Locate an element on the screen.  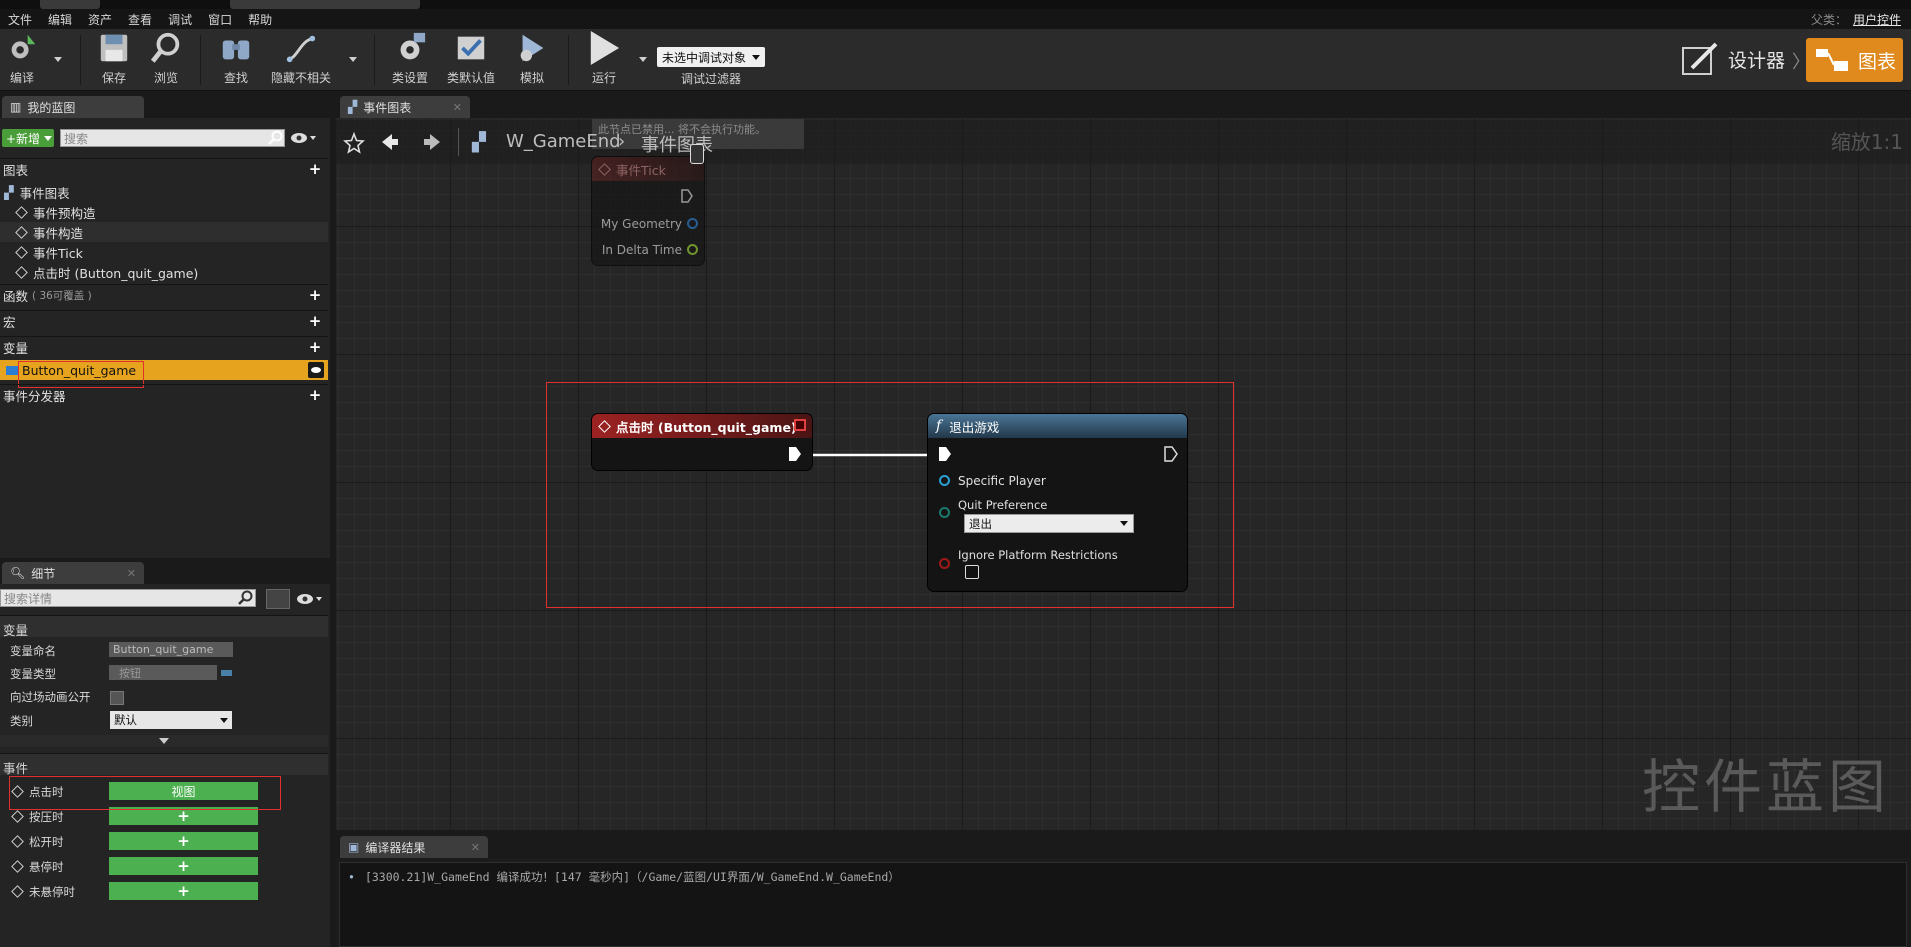
menu-asset: 资产 is located at coordinates (100, 19).